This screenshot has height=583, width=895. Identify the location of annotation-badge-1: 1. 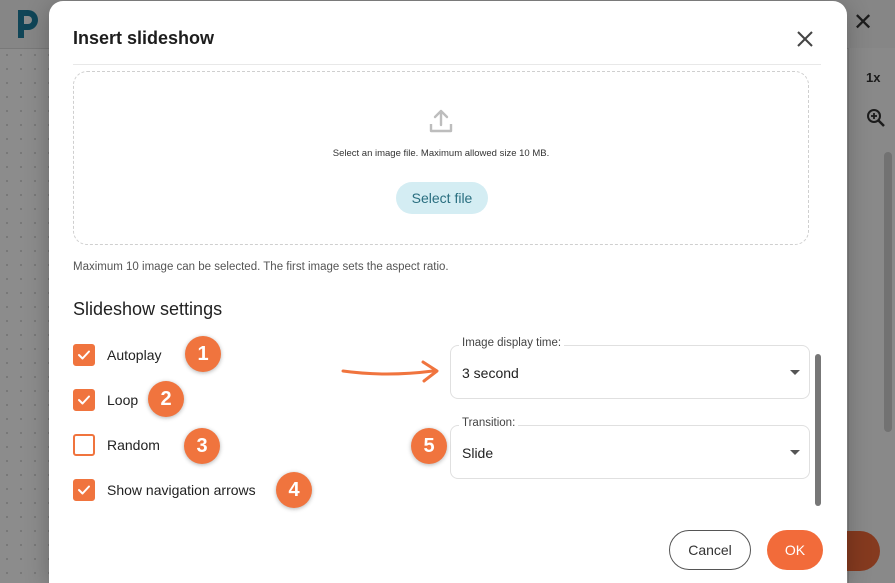
(203, 354).